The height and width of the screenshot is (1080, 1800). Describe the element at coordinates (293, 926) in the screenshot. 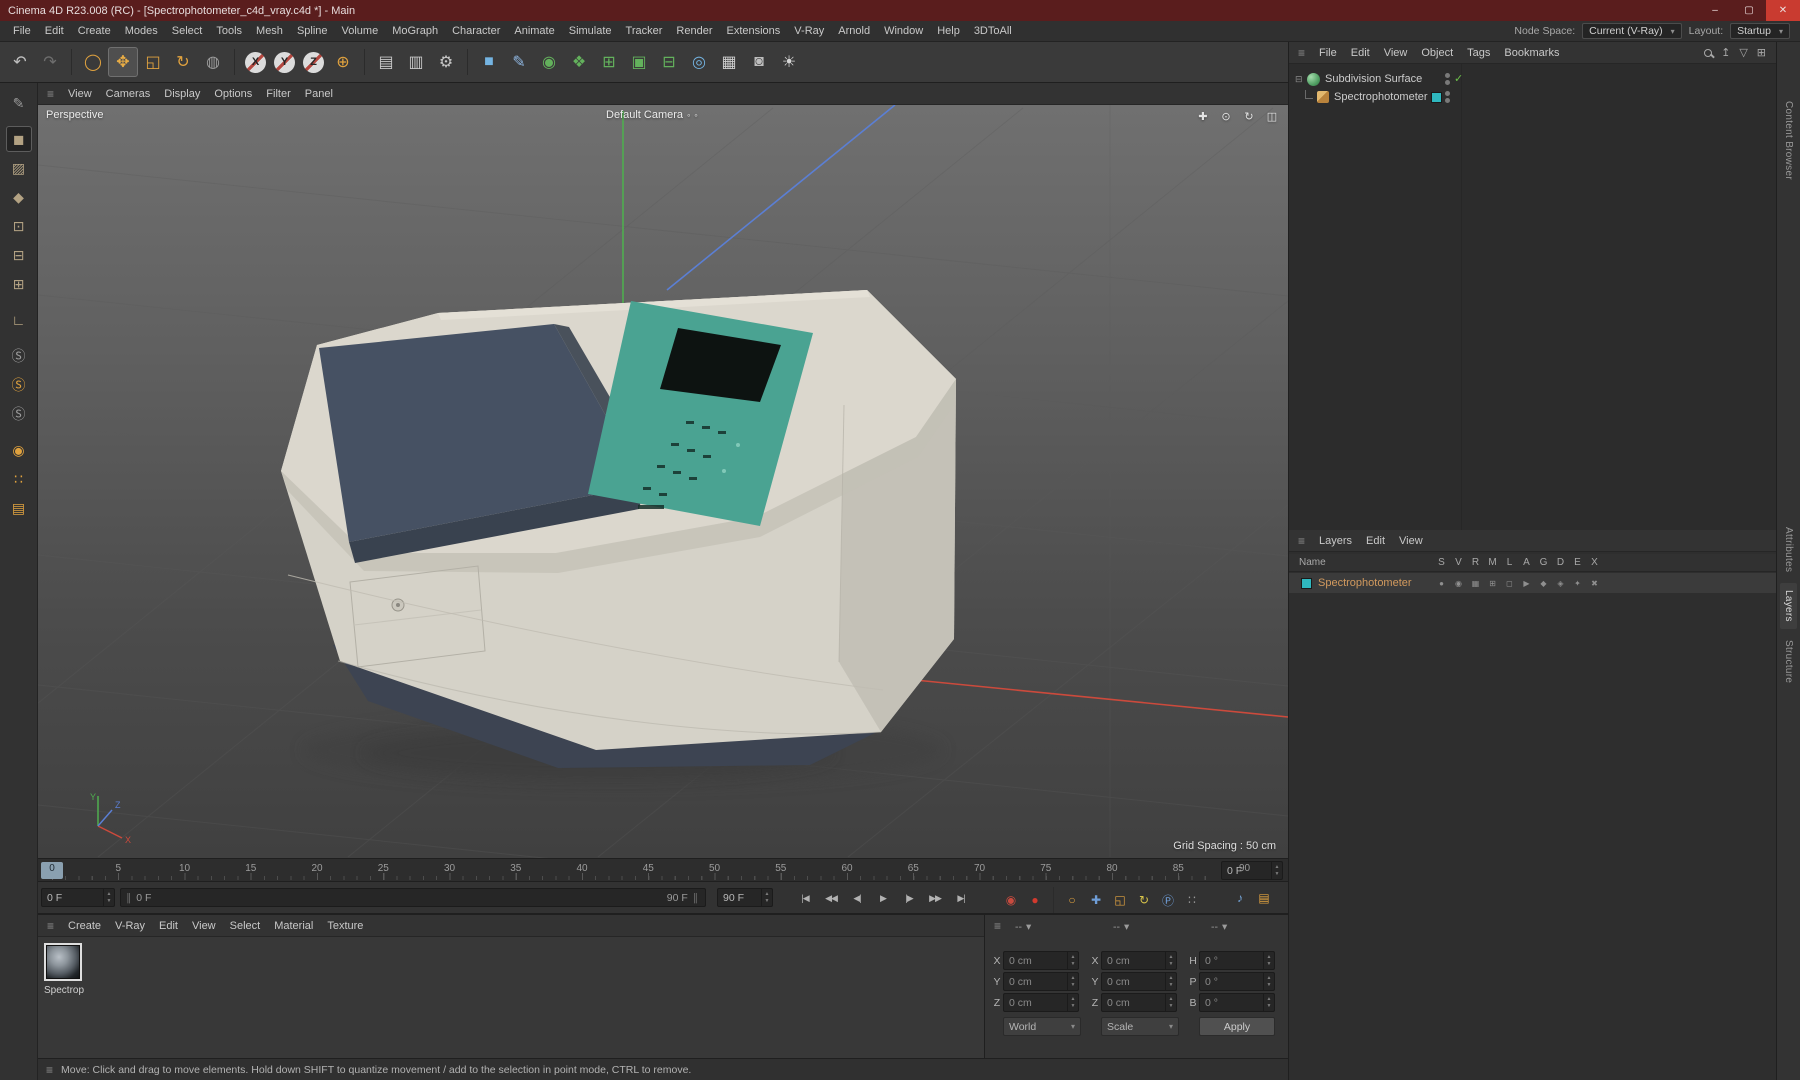

I see `materials-menu-material: Material` at that location.